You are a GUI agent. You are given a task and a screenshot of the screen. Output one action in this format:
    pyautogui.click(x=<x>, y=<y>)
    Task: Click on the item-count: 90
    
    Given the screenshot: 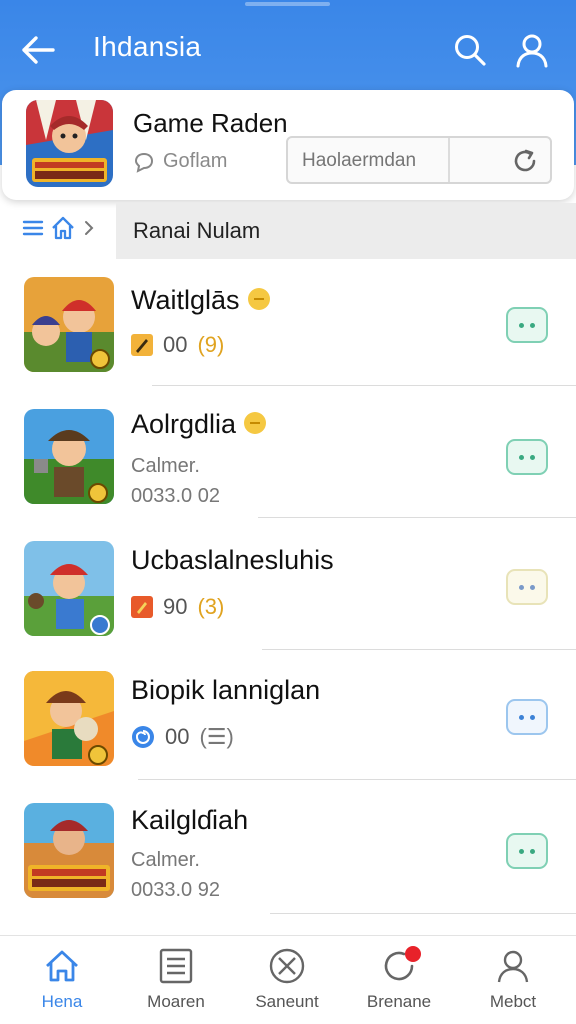 What is the action you would take?
    pyautogui.click(x=175, y=606)
    